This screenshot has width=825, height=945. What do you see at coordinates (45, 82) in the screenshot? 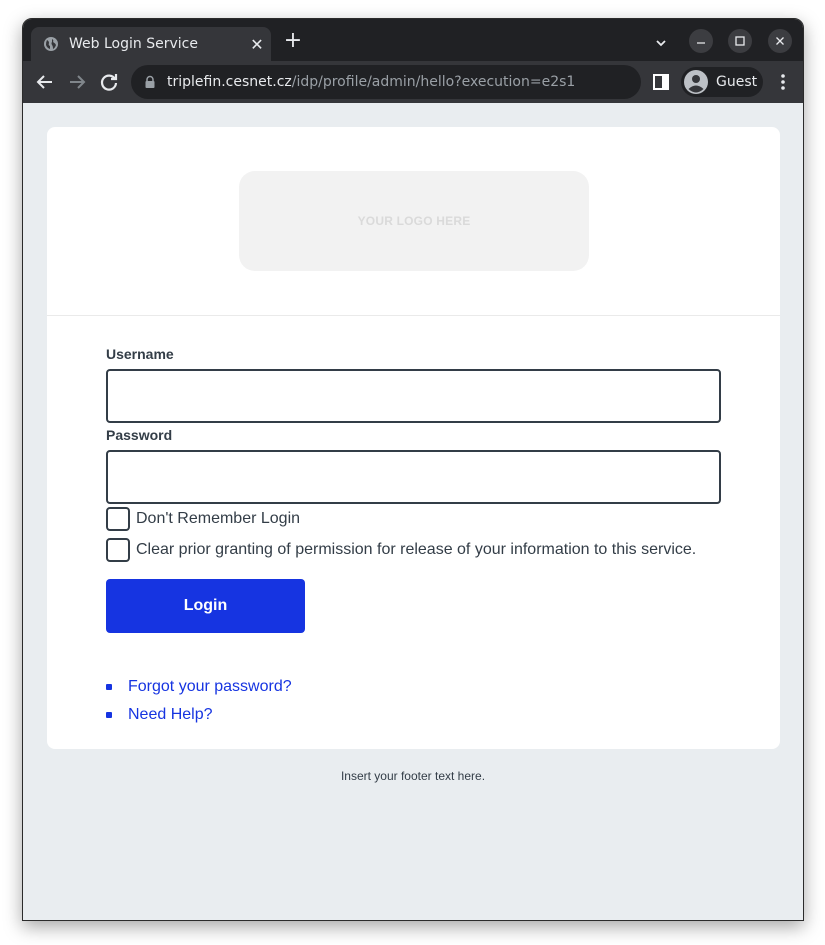
I see `back-arrow-icon` at bounding box center [45, 82].